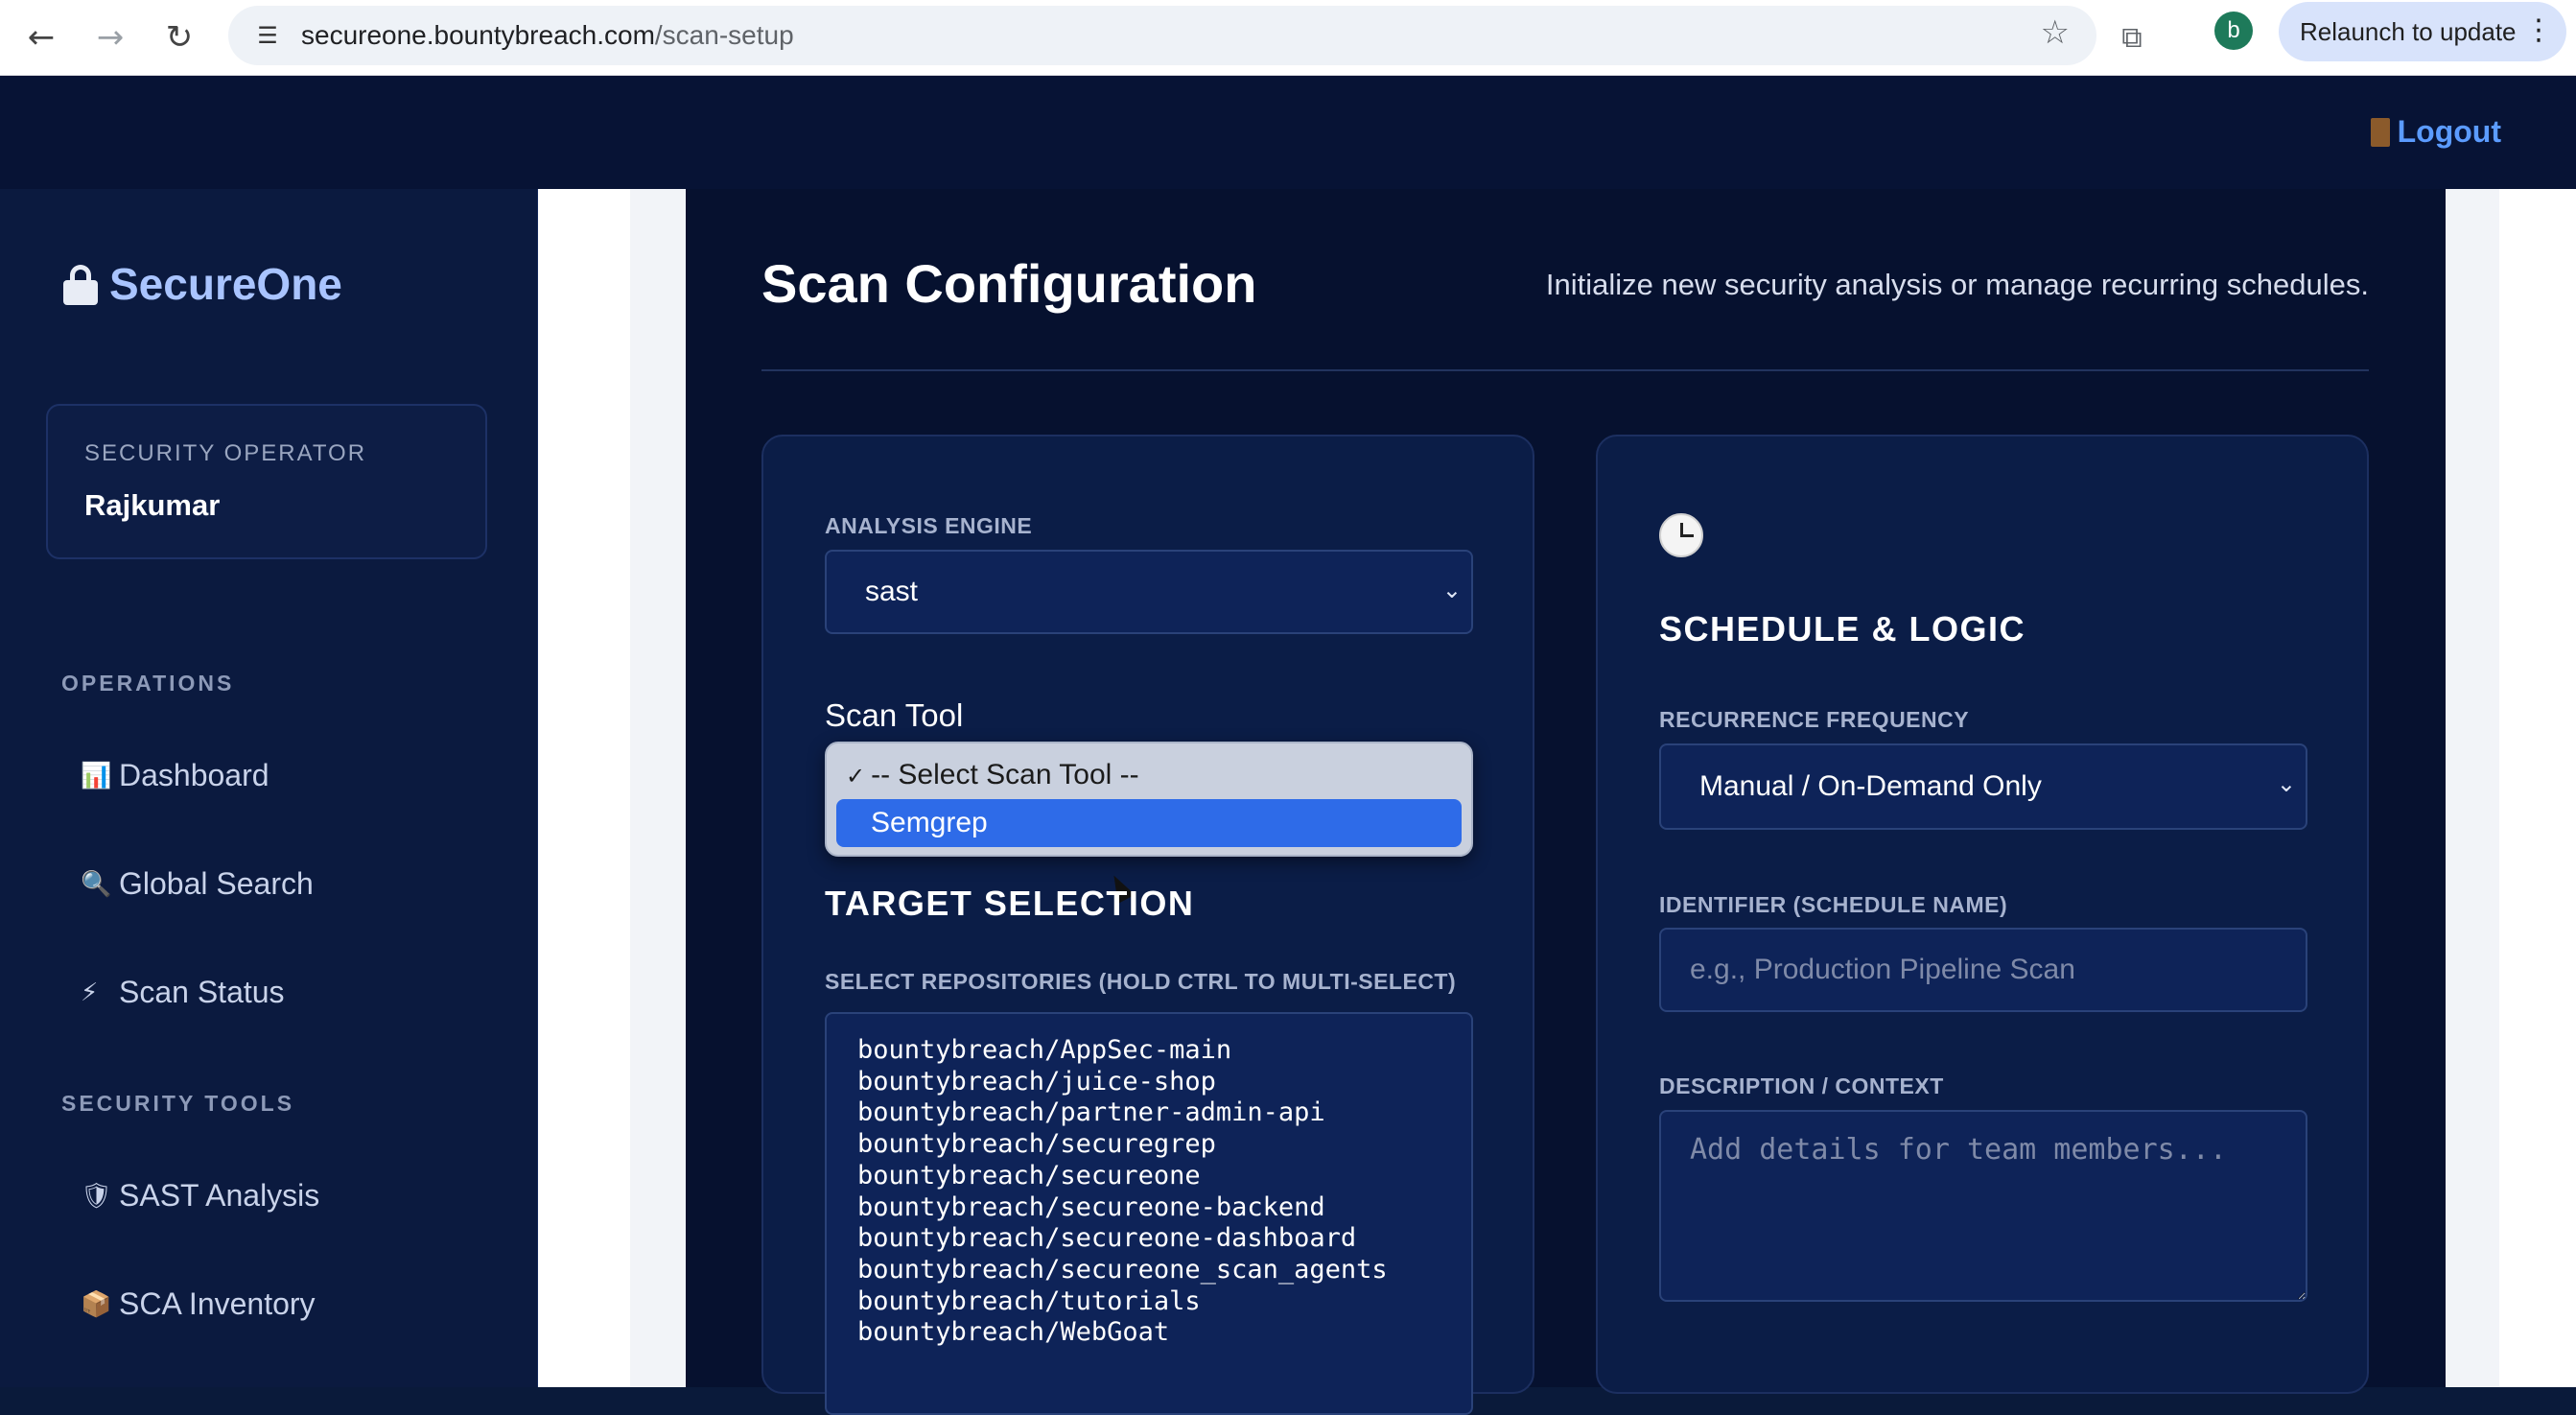 Image resolution: width=2576 pixels, height=1415 pixels. What do you see at coordinates (148, 684) in the screenshot?
I see `section-label-operations: OPERATIONS` at bounding box center [148, 684].